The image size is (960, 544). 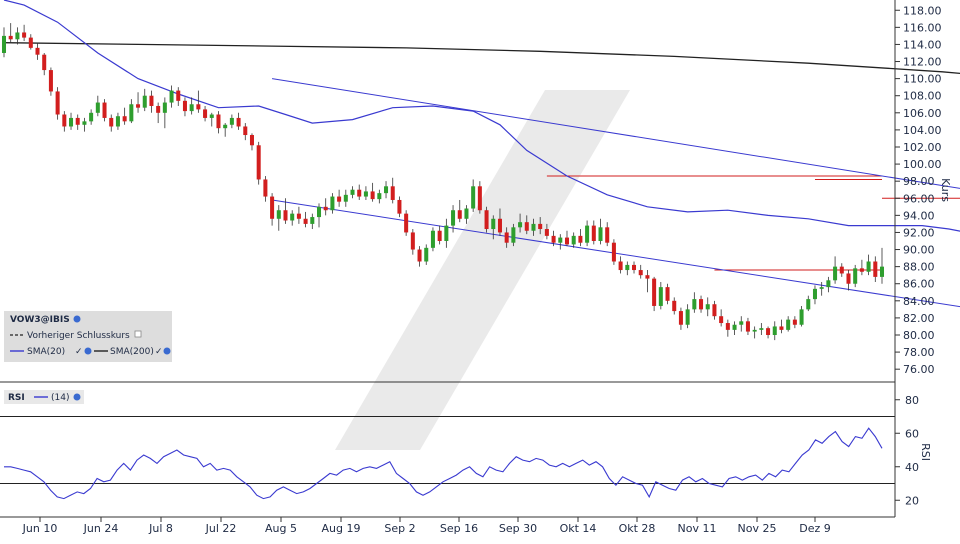 What do you see at coordinates (912, 500) in the screenshot?
I see `rsi-tick-label: 20` at bounding box center [912, 500].